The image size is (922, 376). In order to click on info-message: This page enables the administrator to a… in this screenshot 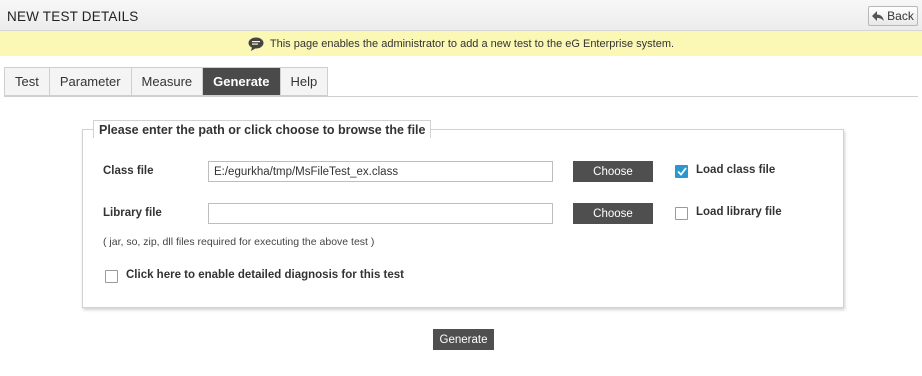, I will do `click(472, 43)`.